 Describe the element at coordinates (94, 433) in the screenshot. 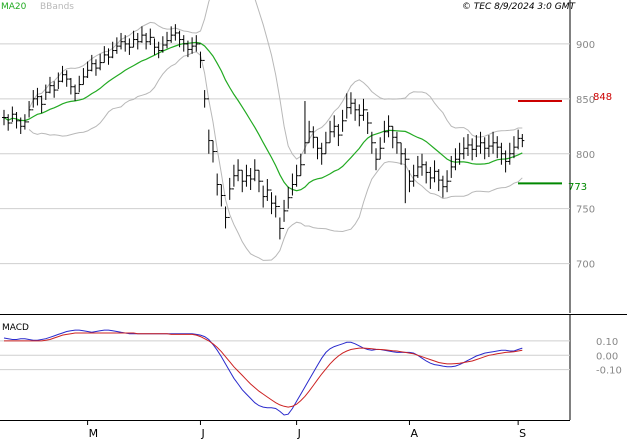

I see `month-tick-label: M` at that location.